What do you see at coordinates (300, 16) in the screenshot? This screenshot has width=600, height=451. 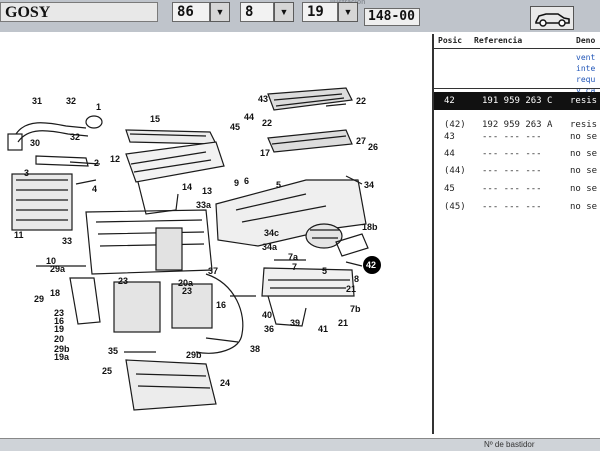 I see `top-toolbar: ilustración GOSY 86 ▼ 8 ▼ 19 ▼ 148-00` at bounding box center [300, 16].